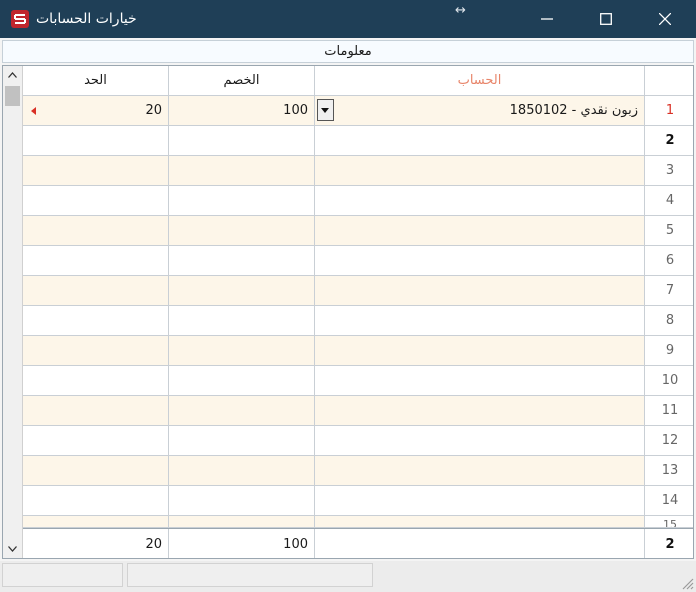 Image resolution: width=696 pixels, height=592 pixels. What do you see at coordinates (547, 19) in the screenshot?
I see `minimize-button` at bounding box center [547, 19].